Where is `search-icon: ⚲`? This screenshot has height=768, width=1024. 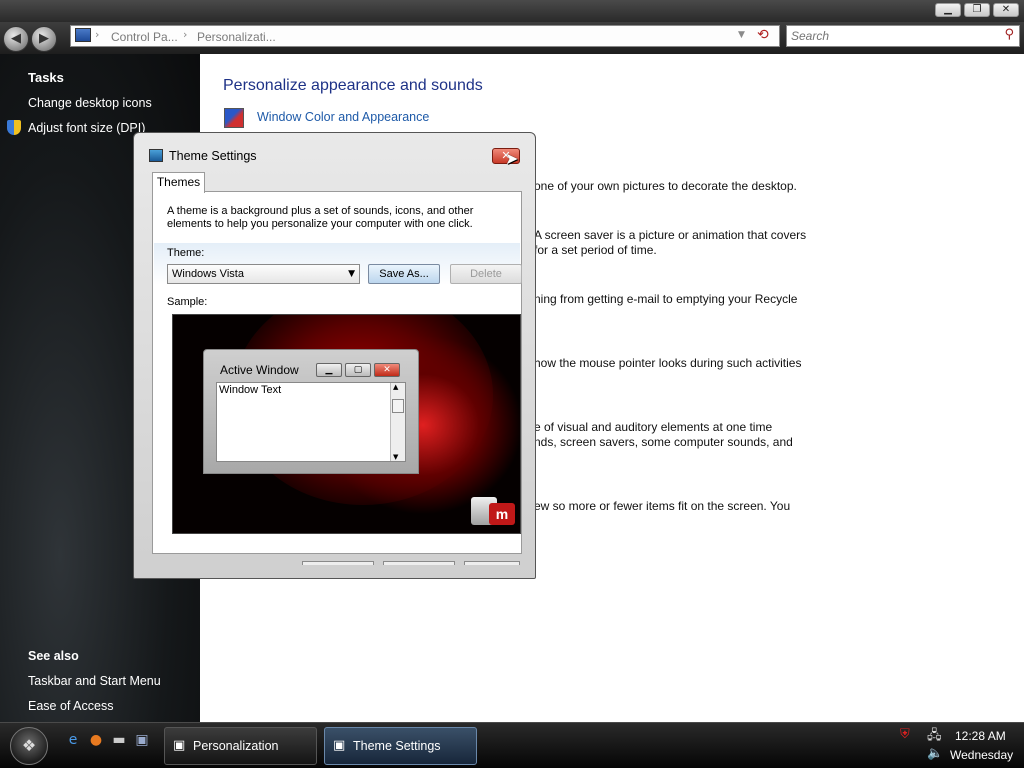 search-icon: ⚲ is located at coordinates (1009, 34).